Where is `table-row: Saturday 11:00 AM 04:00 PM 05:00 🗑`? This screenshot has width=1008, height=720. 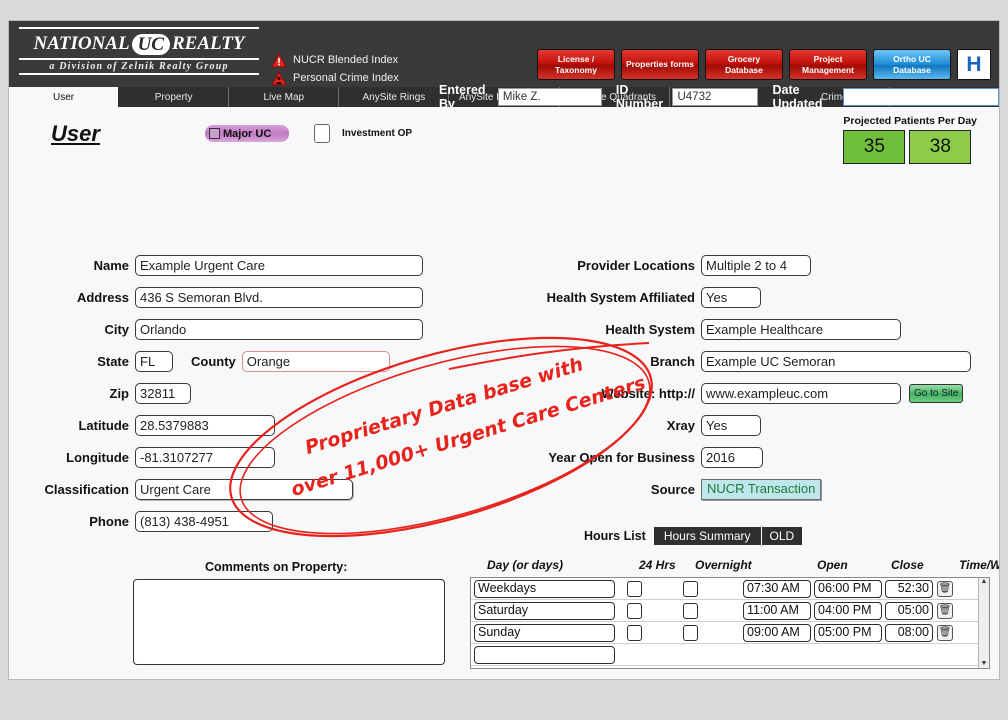 table-row: Saturday 11:00 AM 04:00 PM 05:00 🗑 is located at coordinates (730, 611).